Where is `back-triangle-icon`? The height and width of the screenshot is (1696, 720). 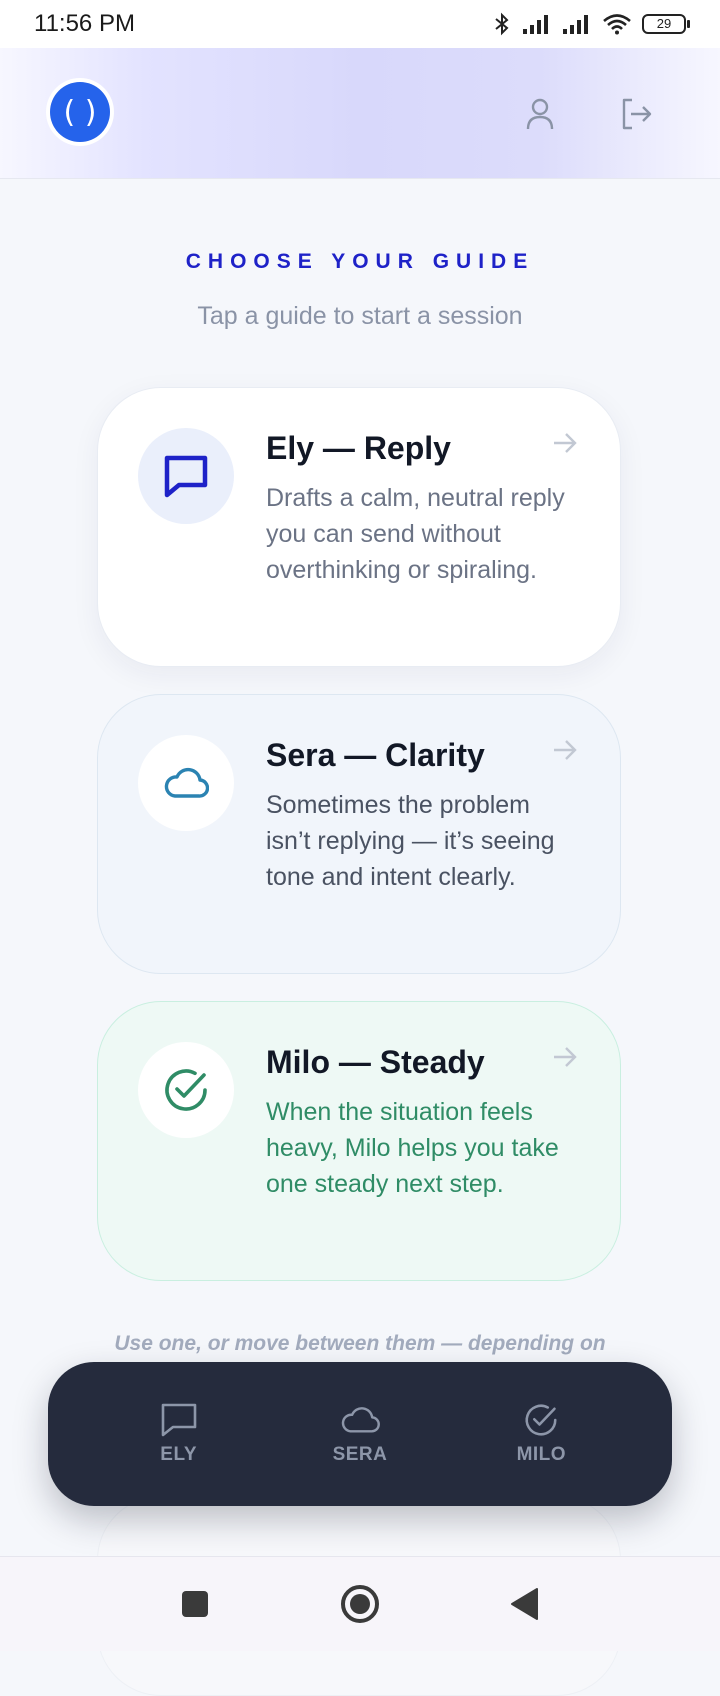
back-triangle-icon is located at coordinates (524, 1604).